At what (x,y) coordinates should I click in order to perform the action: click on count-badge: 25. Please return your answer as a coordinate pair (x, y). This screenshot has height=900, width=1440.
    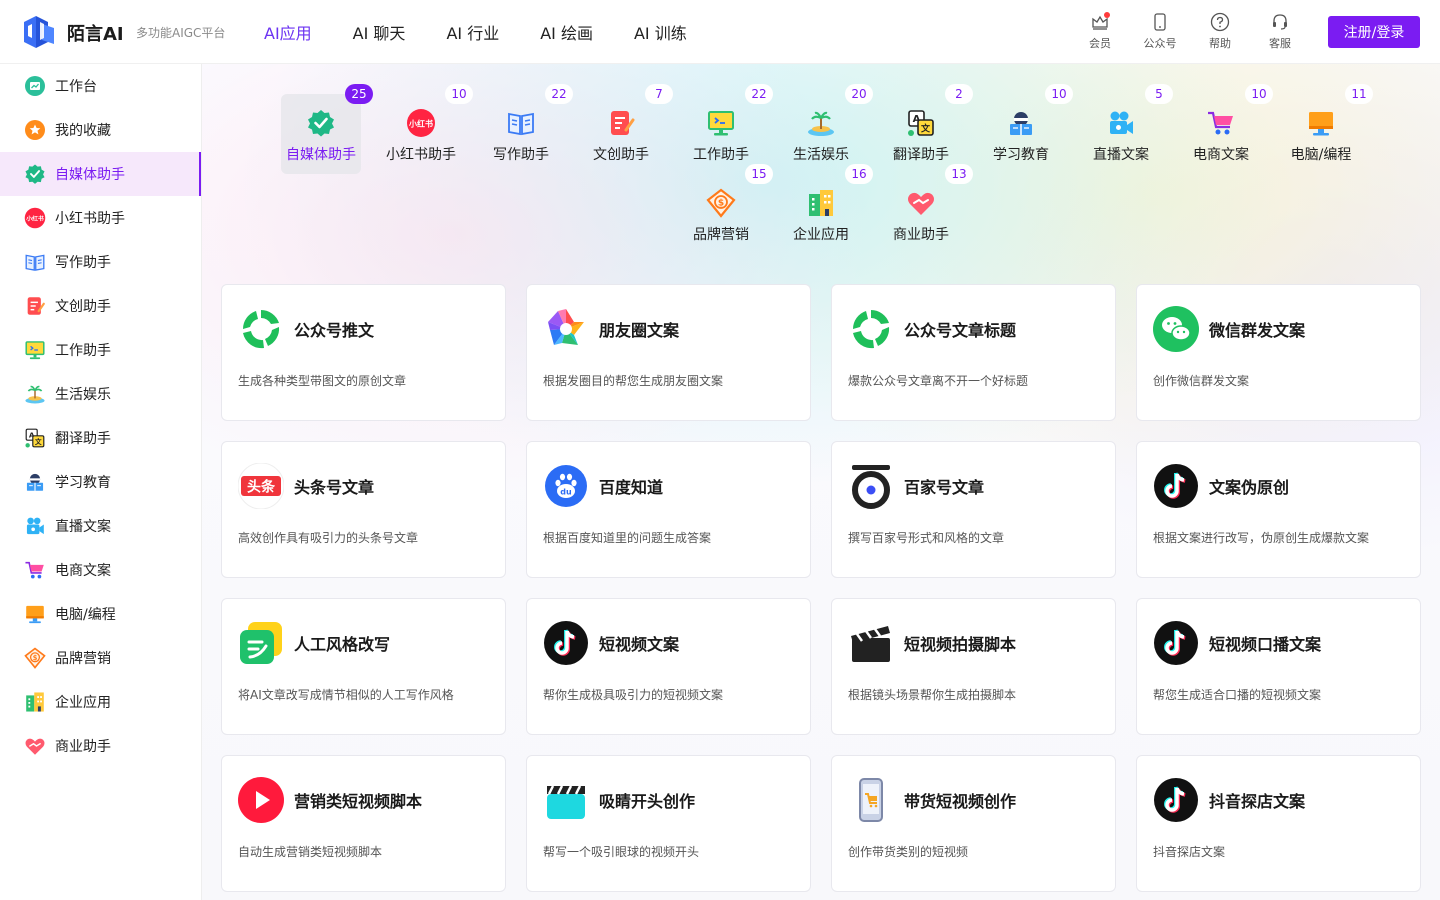
    Looking at the image, I should click on (359, 94).